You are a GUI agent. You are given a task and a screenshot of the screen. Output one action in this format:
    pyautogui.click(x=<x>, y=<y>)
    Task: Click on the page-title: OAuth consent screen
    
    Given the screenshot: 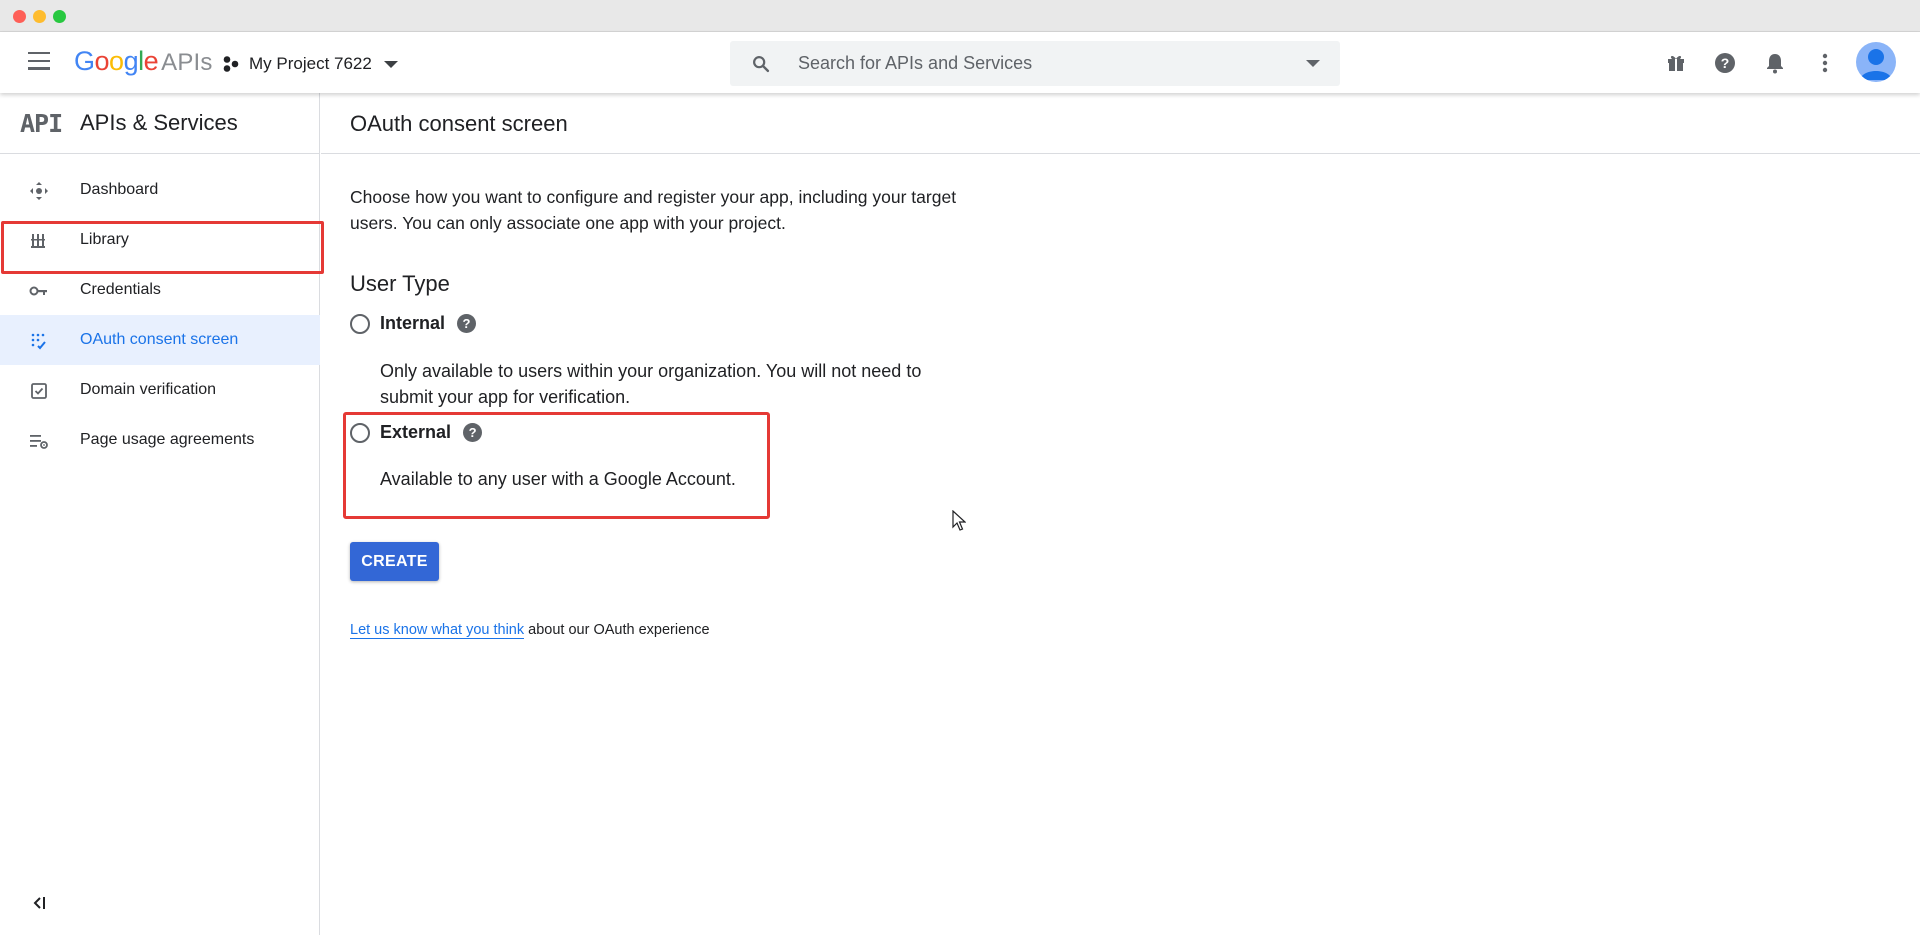 What is the action you would take?
    pyautogui.click(x=459, y=123)
    